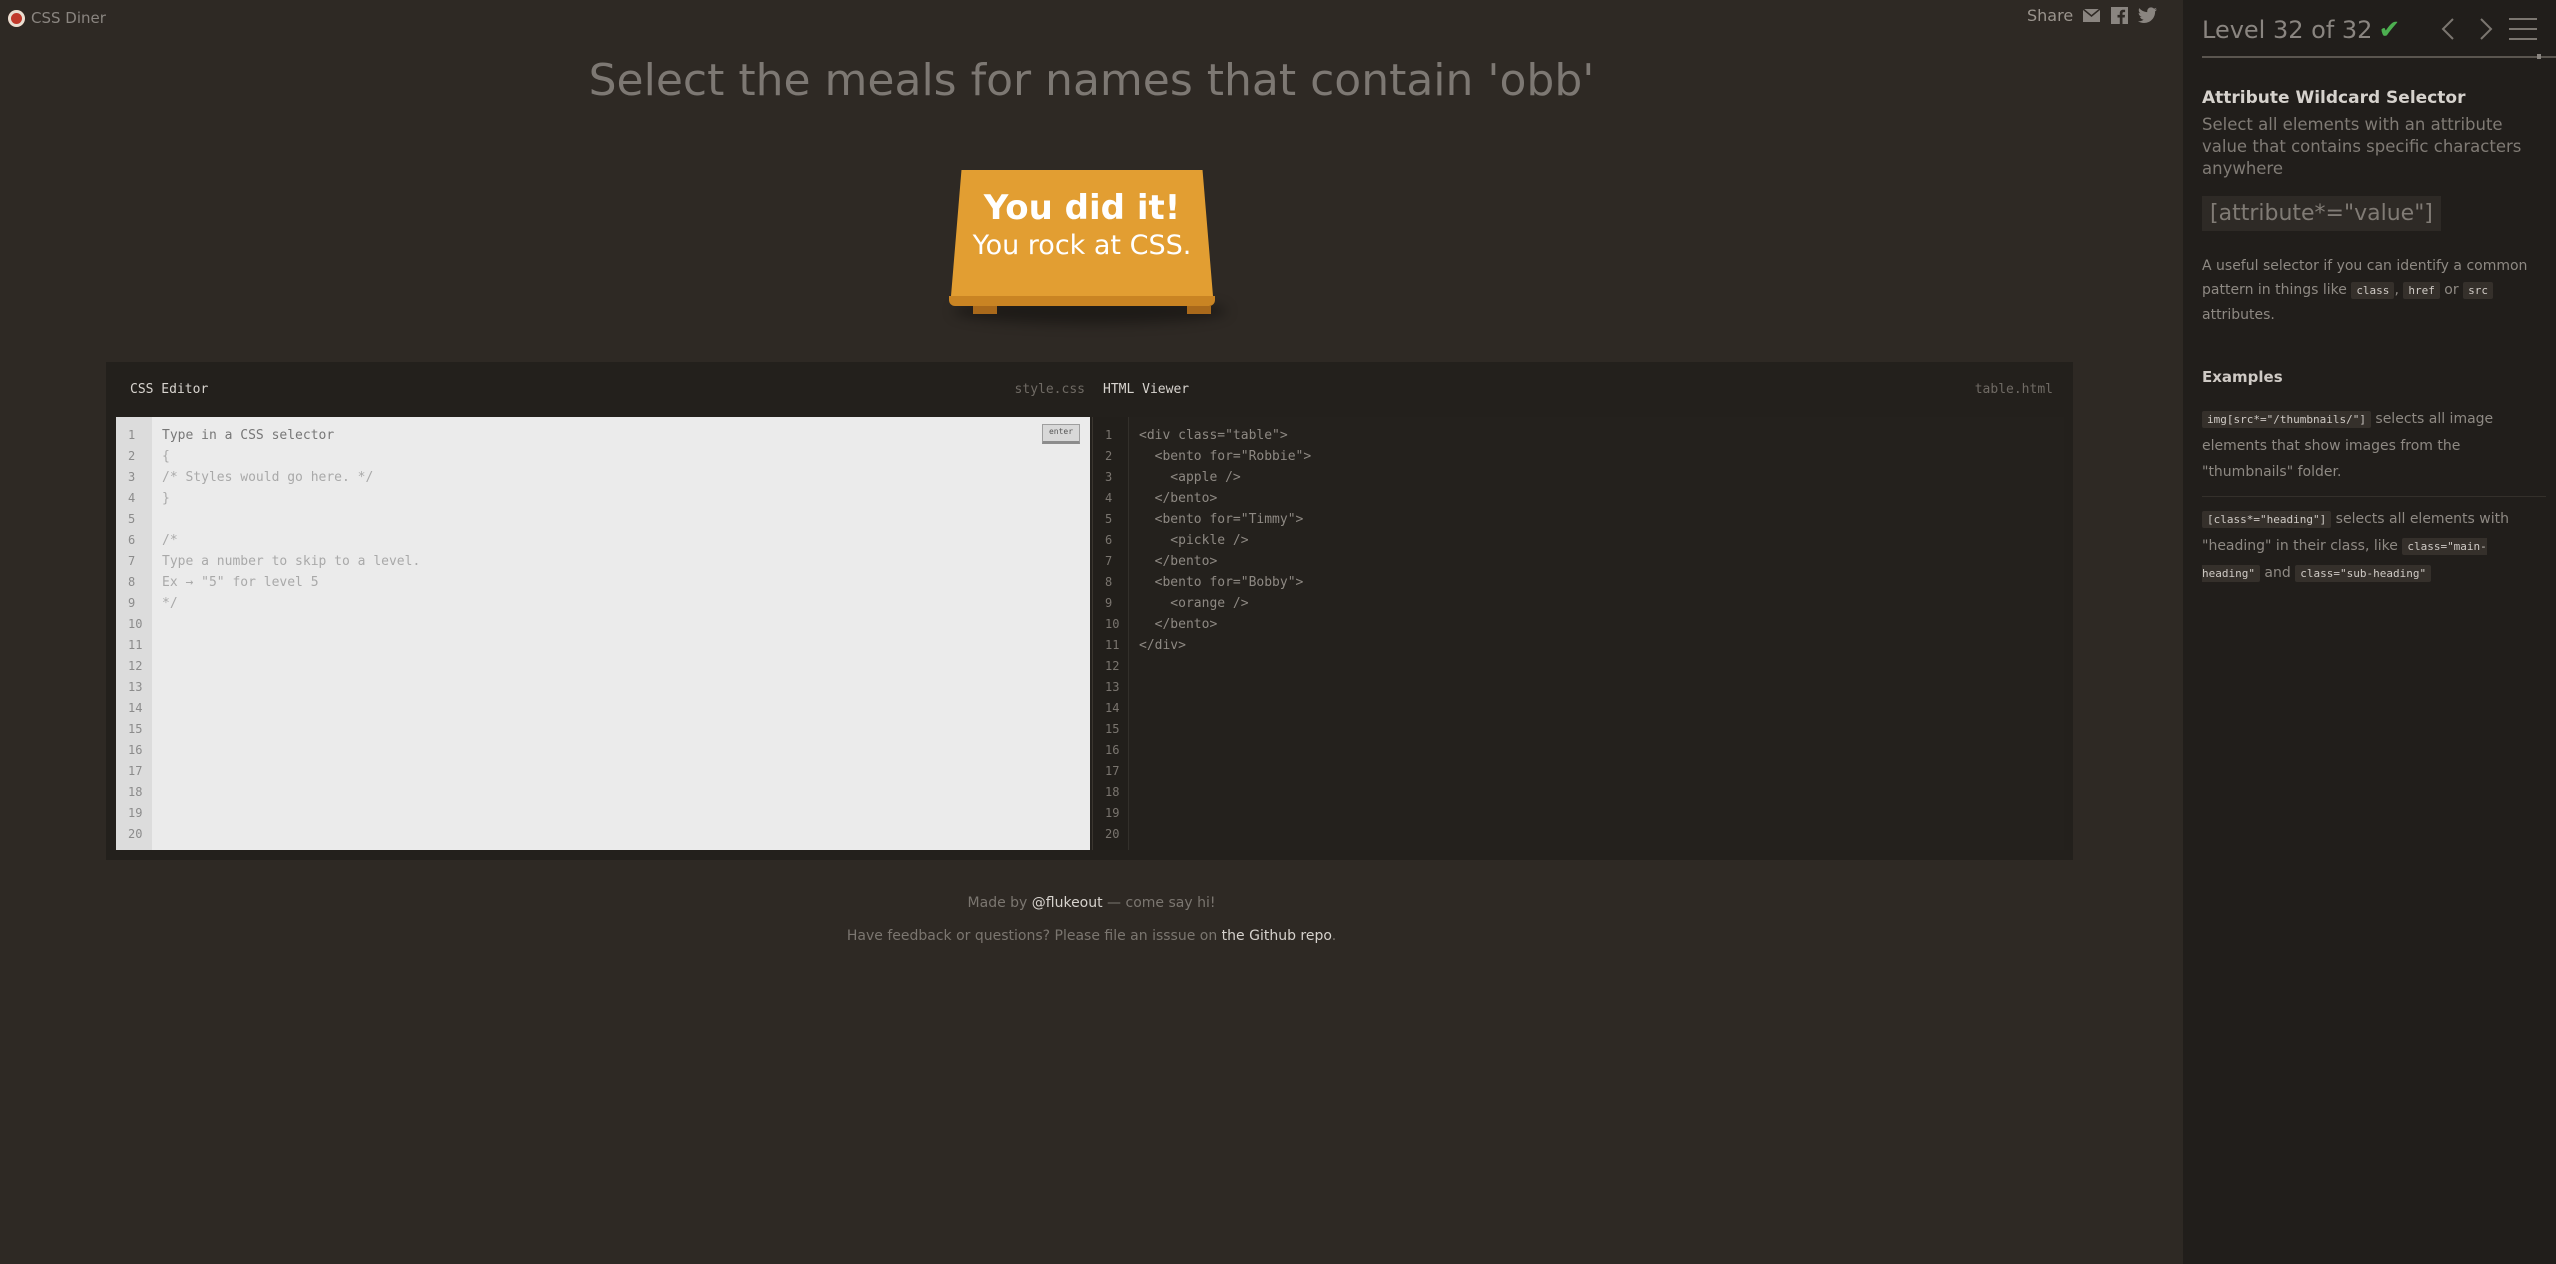 This screenshot has height=1264, width=2556. Describe the element at coordinates (607, 389) in the screenshot. I see `css-editor-header: CSS Editor style.css` at that location.